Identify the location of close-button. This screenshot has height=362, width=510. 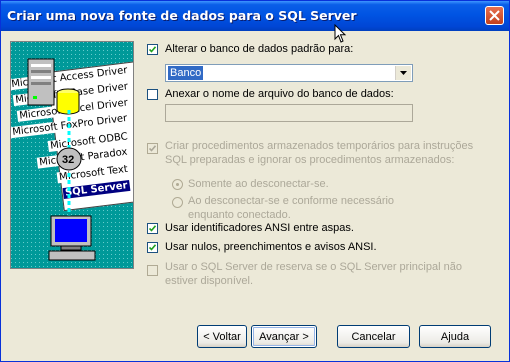
(494, 15).